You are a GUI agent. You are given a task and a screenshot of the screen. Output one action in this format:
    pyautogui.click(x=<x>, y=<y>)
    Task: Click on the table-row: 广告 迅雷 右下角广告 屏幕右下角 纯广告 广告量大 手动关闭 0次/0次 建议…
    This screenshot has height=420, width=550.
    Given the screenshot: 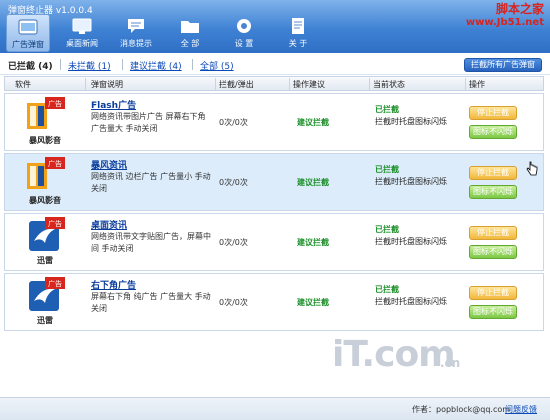 What is the action you would take?
    pyautogui.click(x=274, y=302)
    